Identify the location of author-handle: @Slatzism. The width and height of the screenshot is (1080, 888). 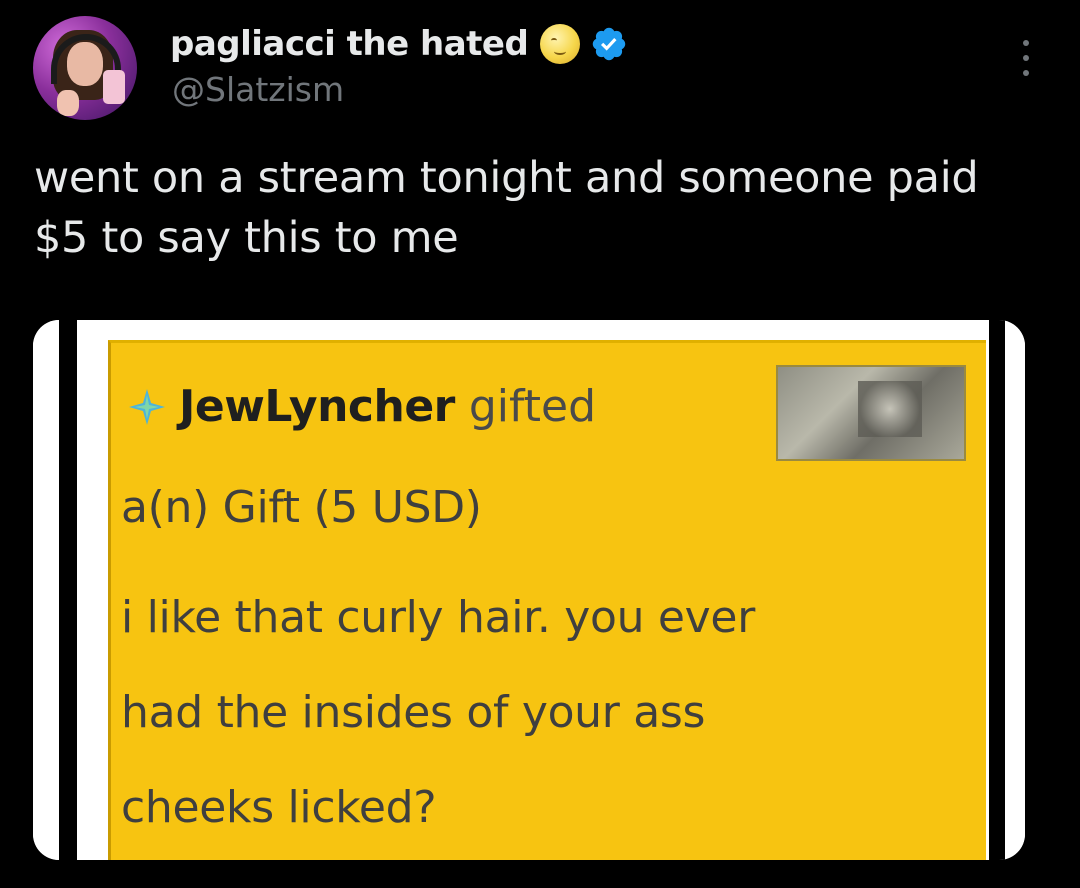
(258, 89).